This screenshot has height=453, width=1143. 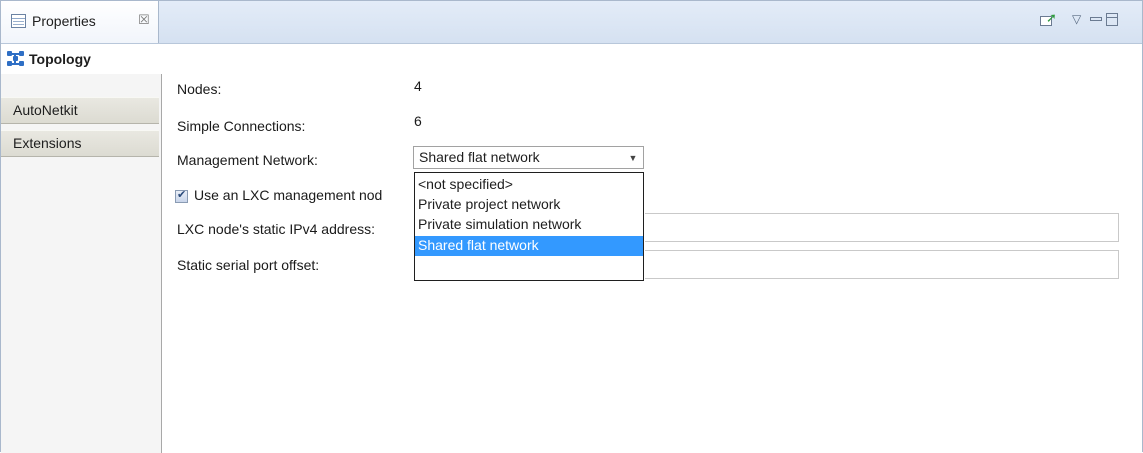 What do you see at coordinates (571, 22) in the screenshot?
I see `view-title-bar: Properties ☒ ➚ ▽` at bounding box center [571, 22].